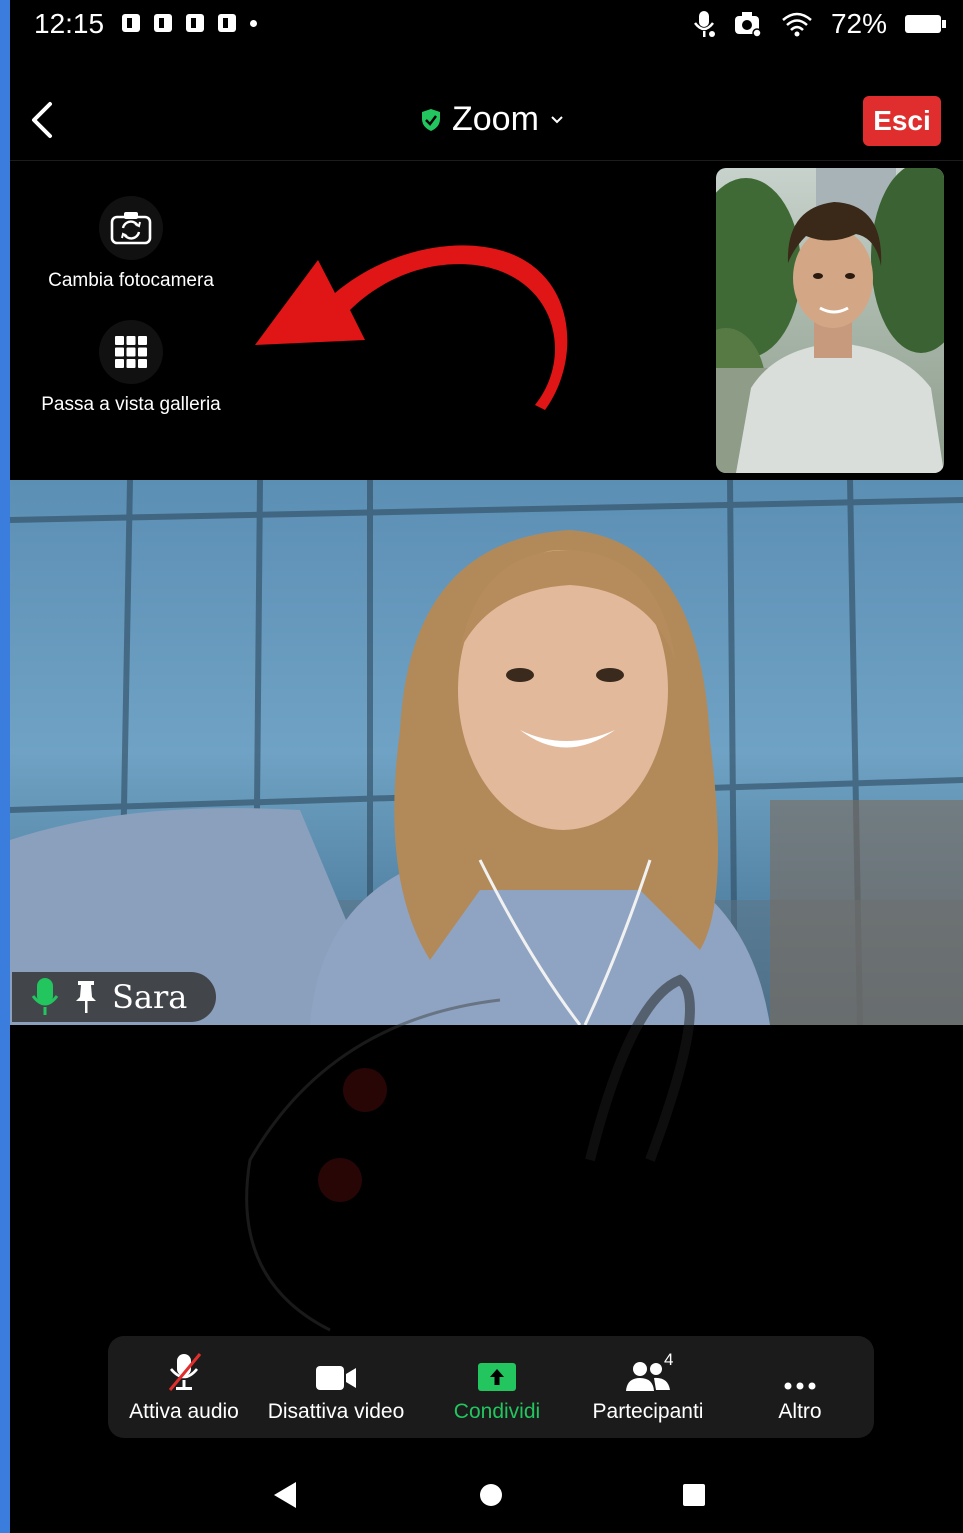 The width and height of the screenshot is (963, 1533). I want to click on meeting-header: Zoom Esci, so click(486, 120).